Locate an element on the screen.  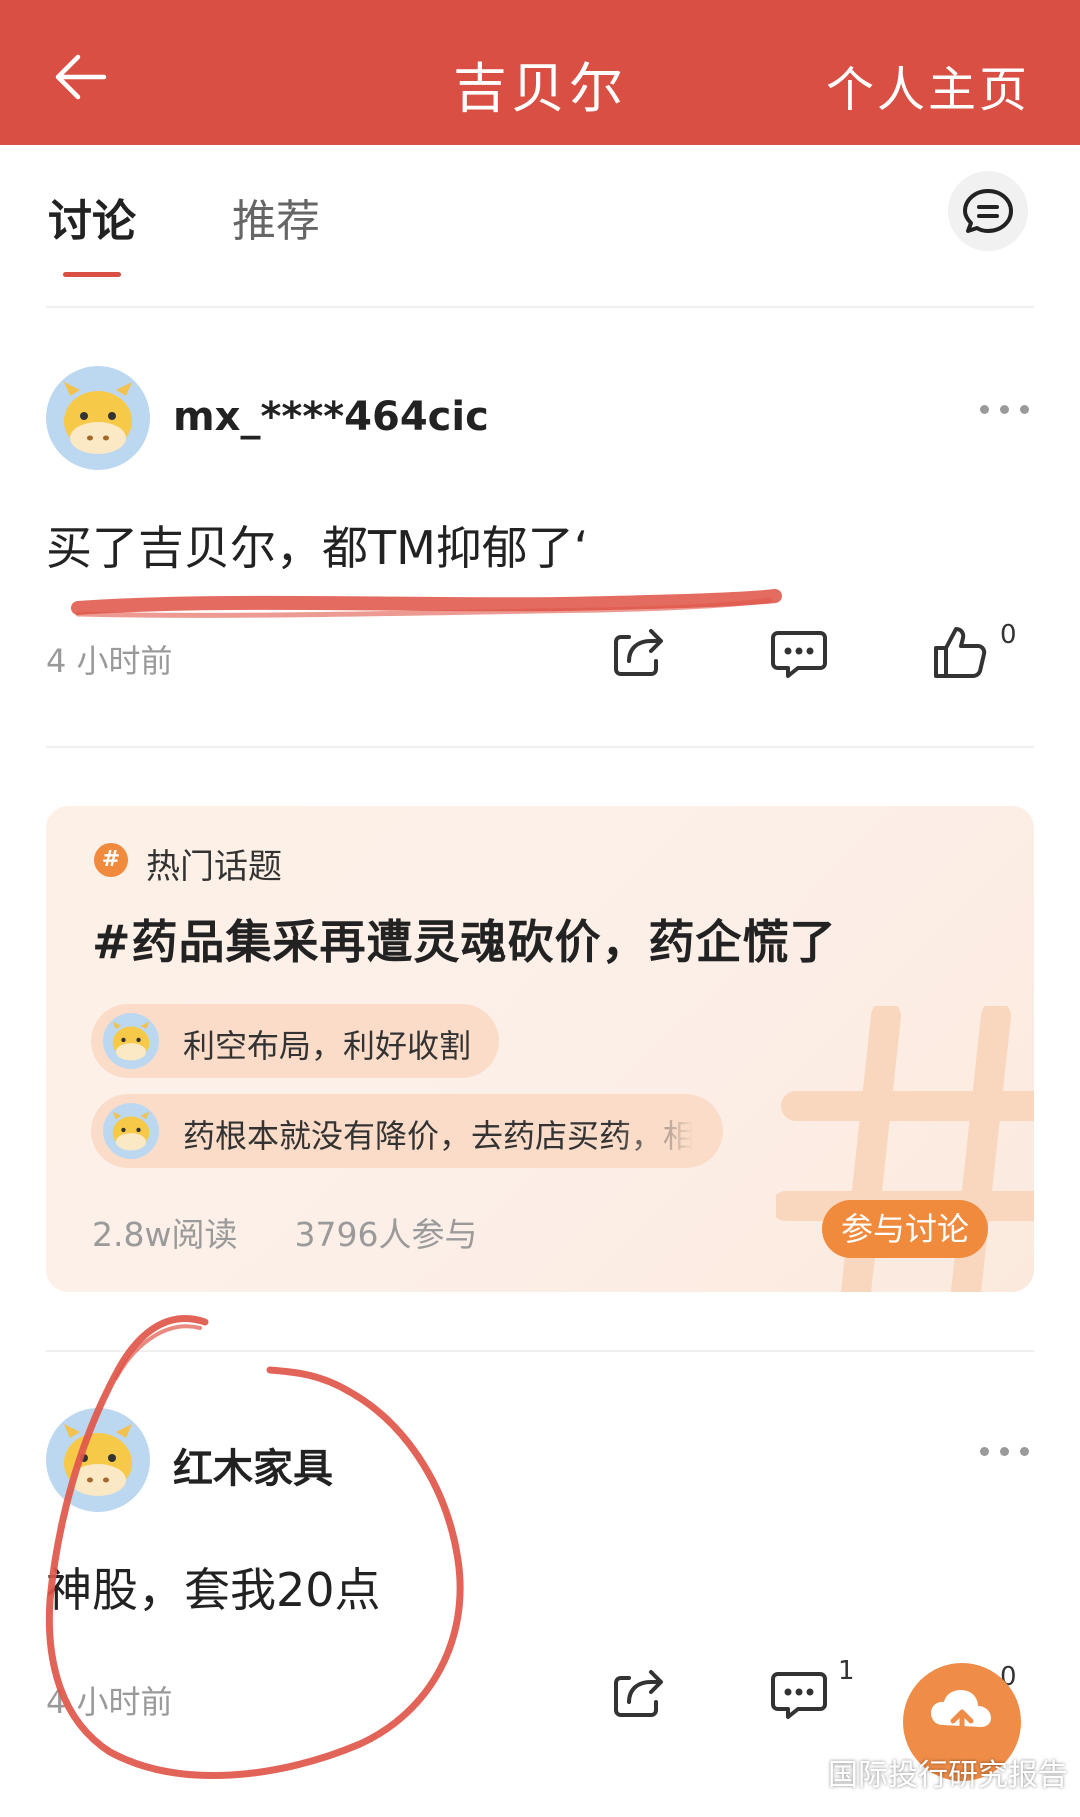
comment-count: 1 is located at coordinates (846, 1671).